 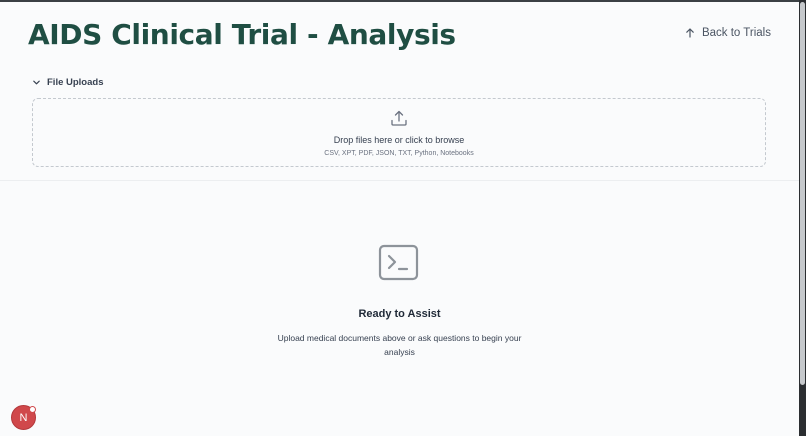 I want to click on back-to-trials-link: Back to Trials, so click(x=728, y=33).